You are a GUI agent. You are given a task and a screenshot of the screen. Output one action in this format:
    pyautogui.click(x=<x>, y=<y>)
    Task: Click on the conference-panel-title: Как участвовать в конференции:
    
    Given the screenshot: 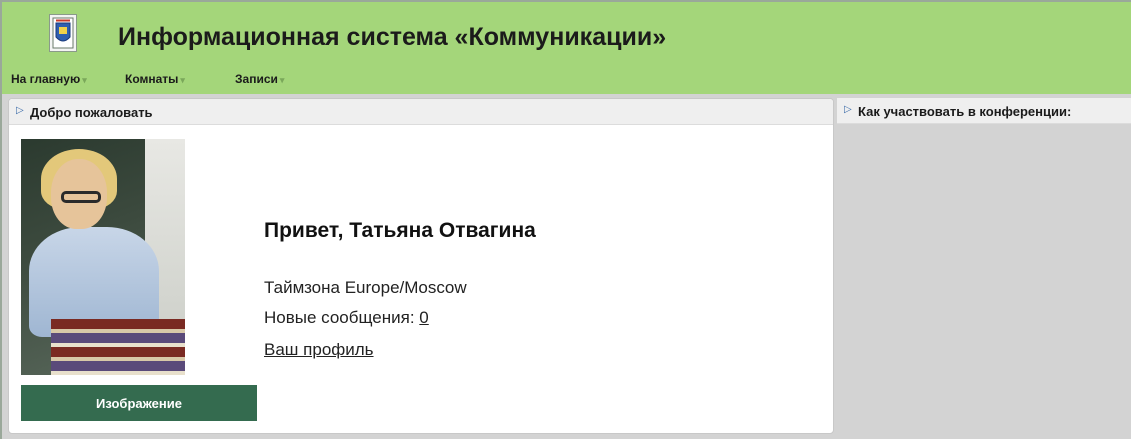 What is the action you would take?
    pyautogui.click(x=965, y=111)
    